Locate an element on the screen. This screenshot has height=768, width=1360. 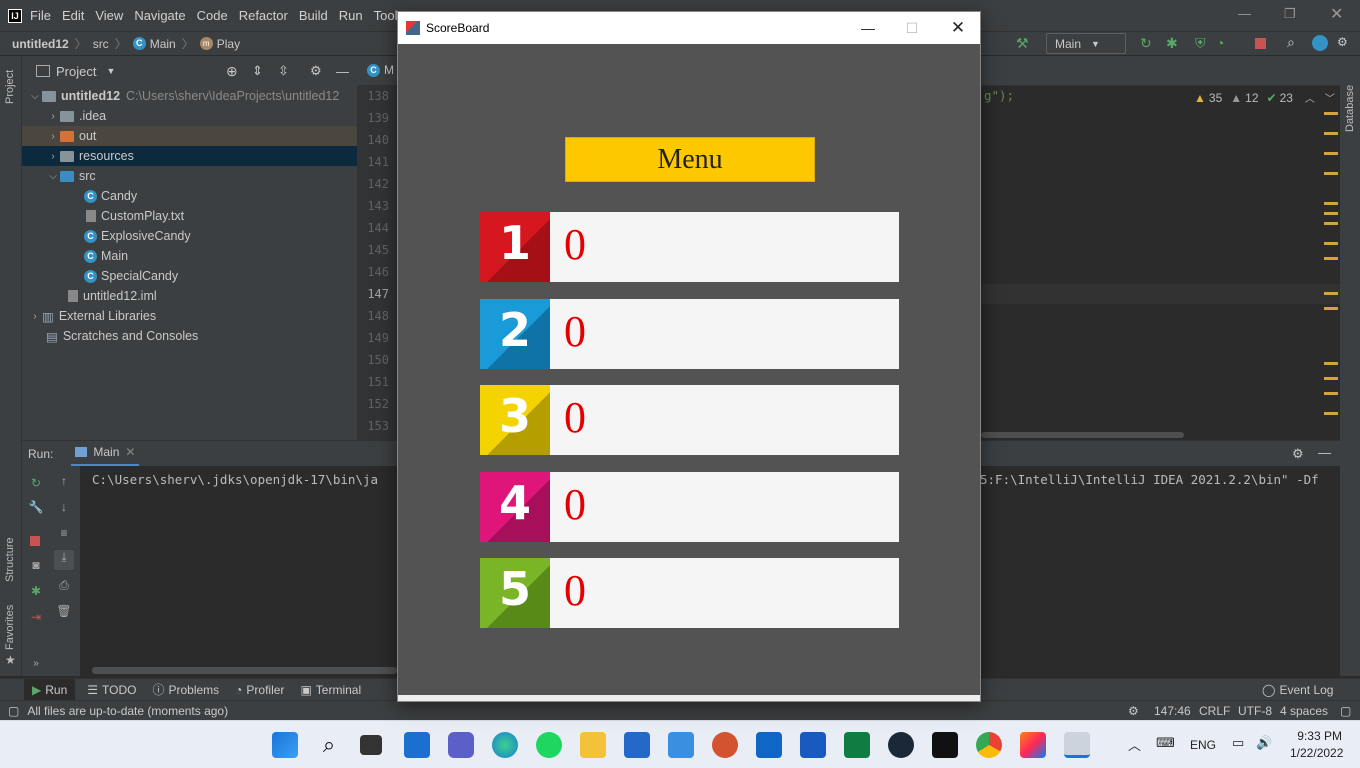
chrome-icon is located at coordinates (989, 745).